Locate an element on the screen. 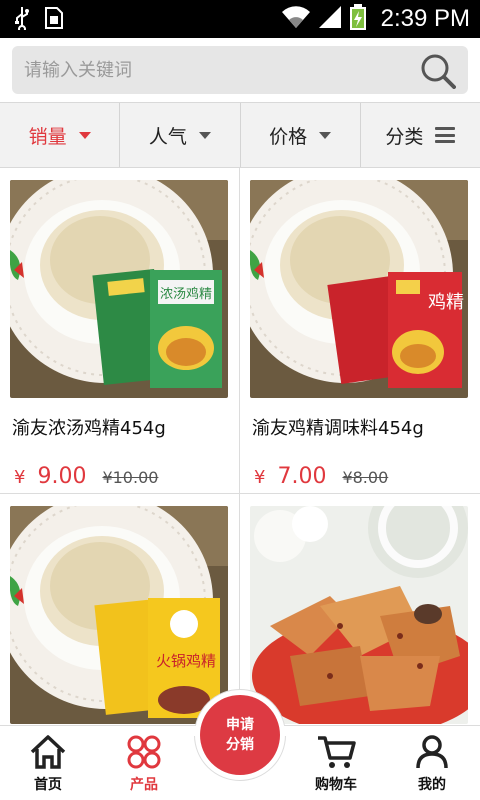  filter-price: 价格 is located at coordinates (301, 135).